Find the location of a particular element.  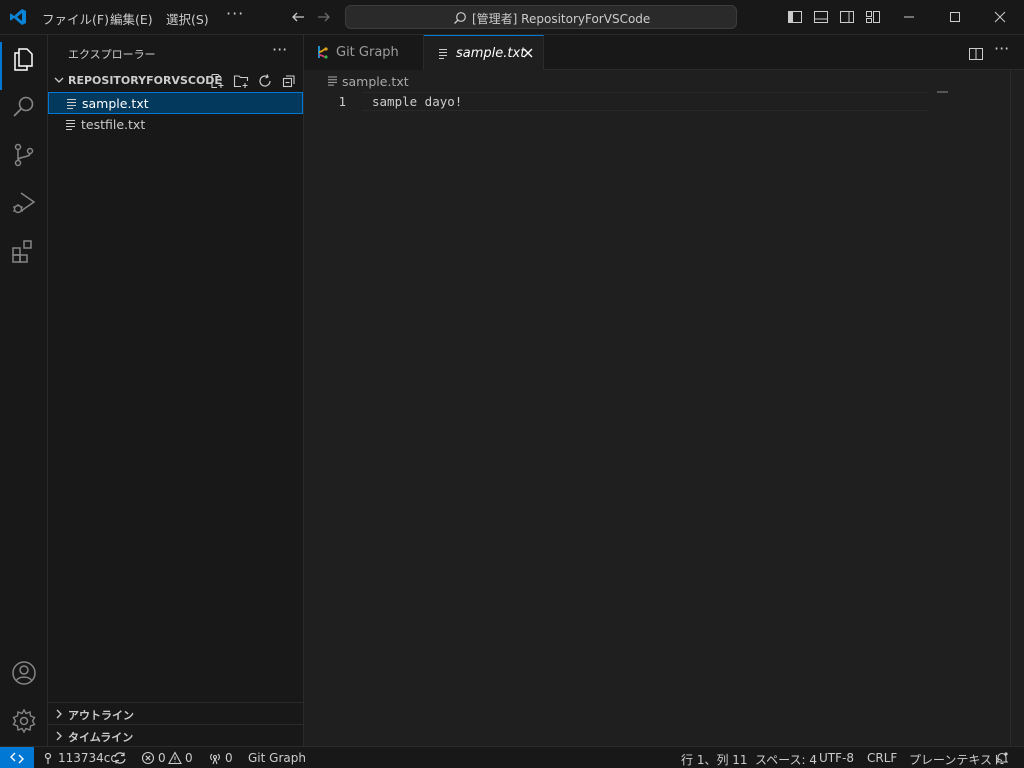

explorer-icon is located at coordinates (24, 59).